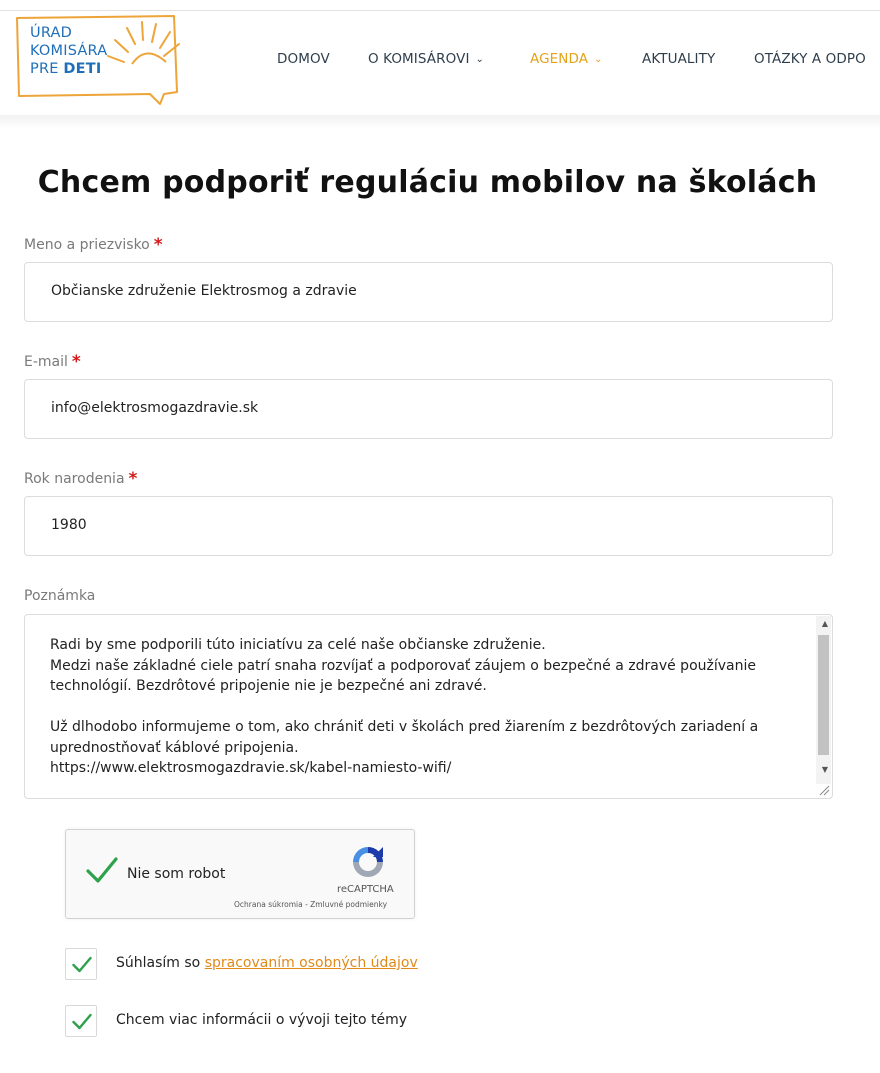 The height and width of the screenshot is (1073, 880). I want to click on birth-year-field: 1980, so click(428, 526).